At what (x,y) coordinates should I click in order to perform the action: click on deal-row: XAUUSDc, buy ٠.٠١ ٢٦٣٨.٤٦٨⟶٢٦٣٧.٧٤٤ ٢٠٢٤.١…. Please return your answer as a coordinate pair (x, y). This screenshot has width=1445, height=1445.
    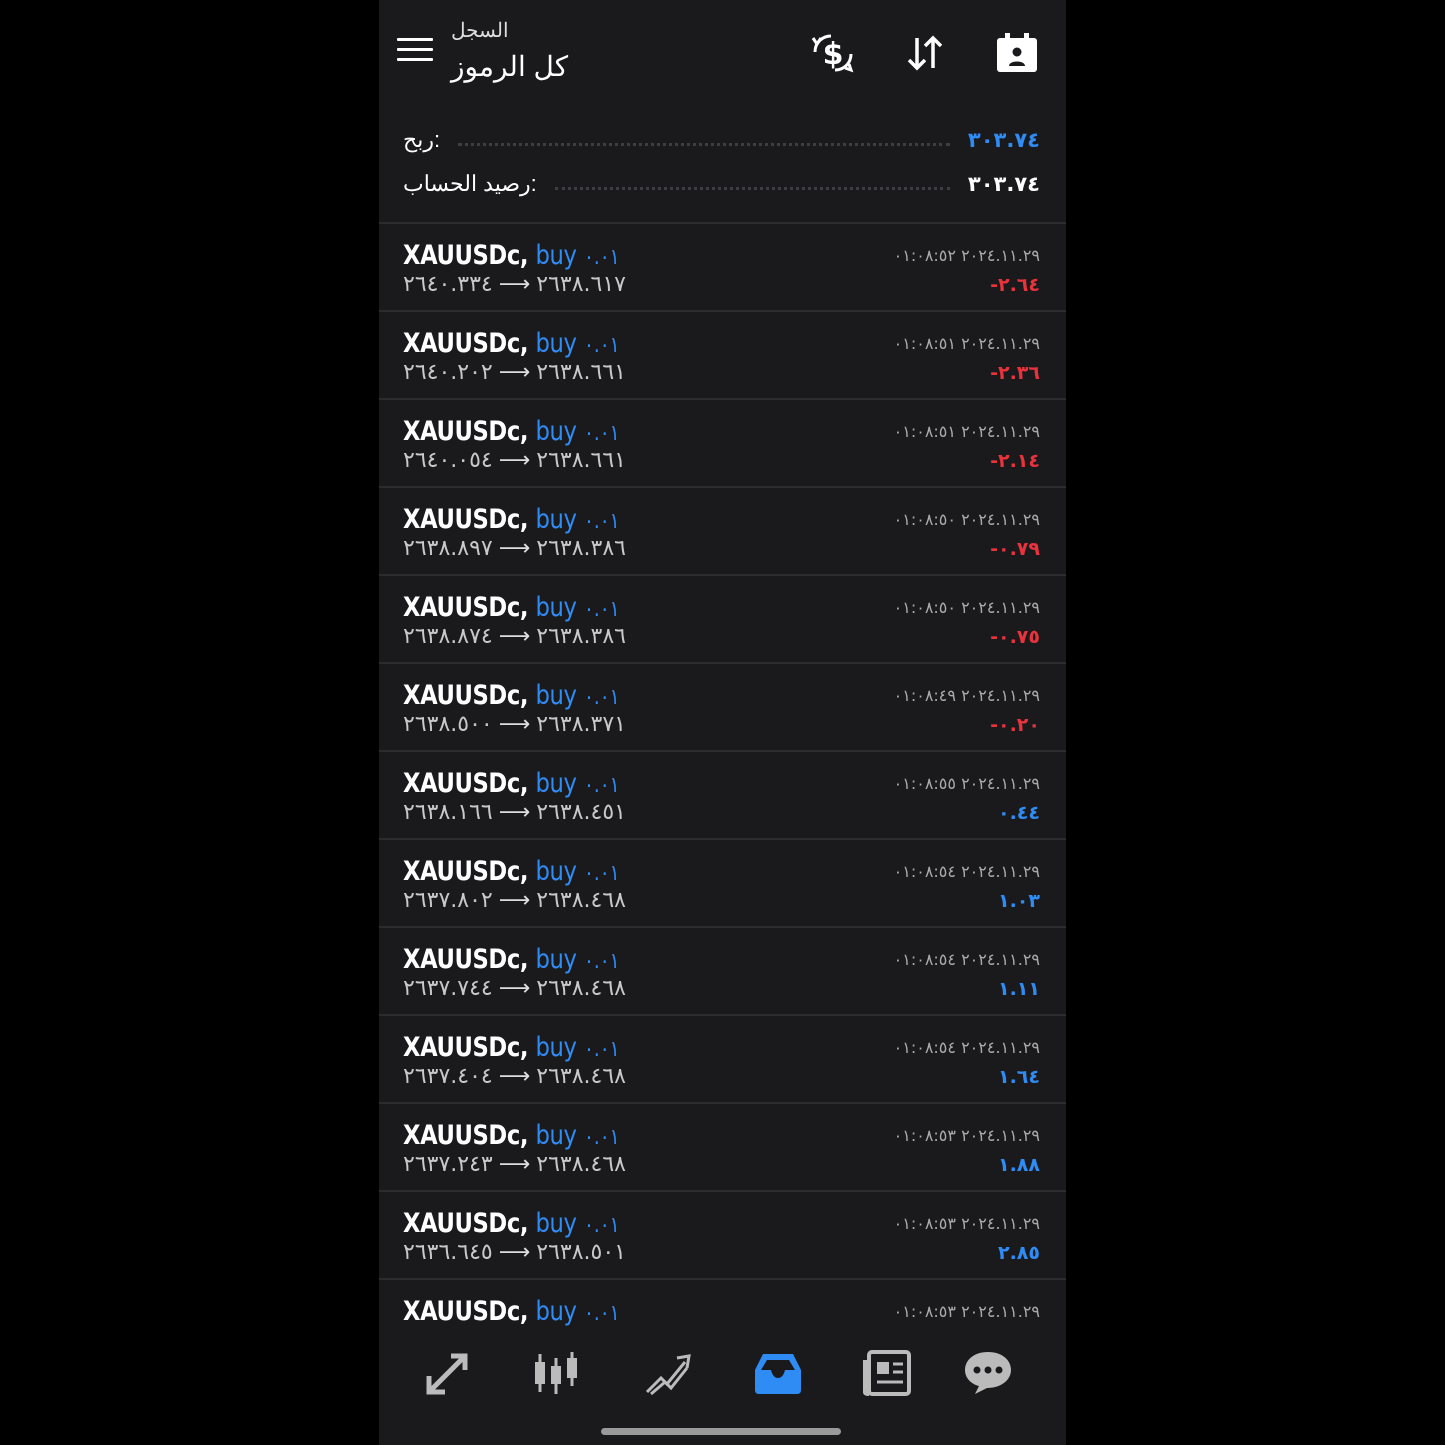
    Looking at the image, I should click on (722, 972).